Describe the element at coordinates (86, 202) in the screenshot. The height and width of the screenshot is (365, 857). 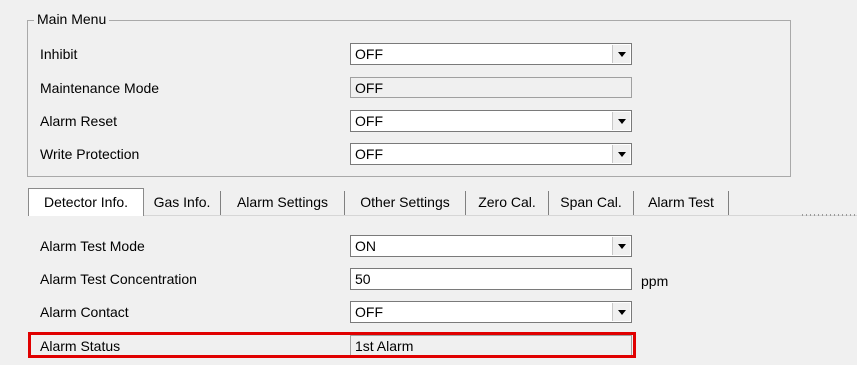
I see `tab-detector-info: Detector Info.` at that location.